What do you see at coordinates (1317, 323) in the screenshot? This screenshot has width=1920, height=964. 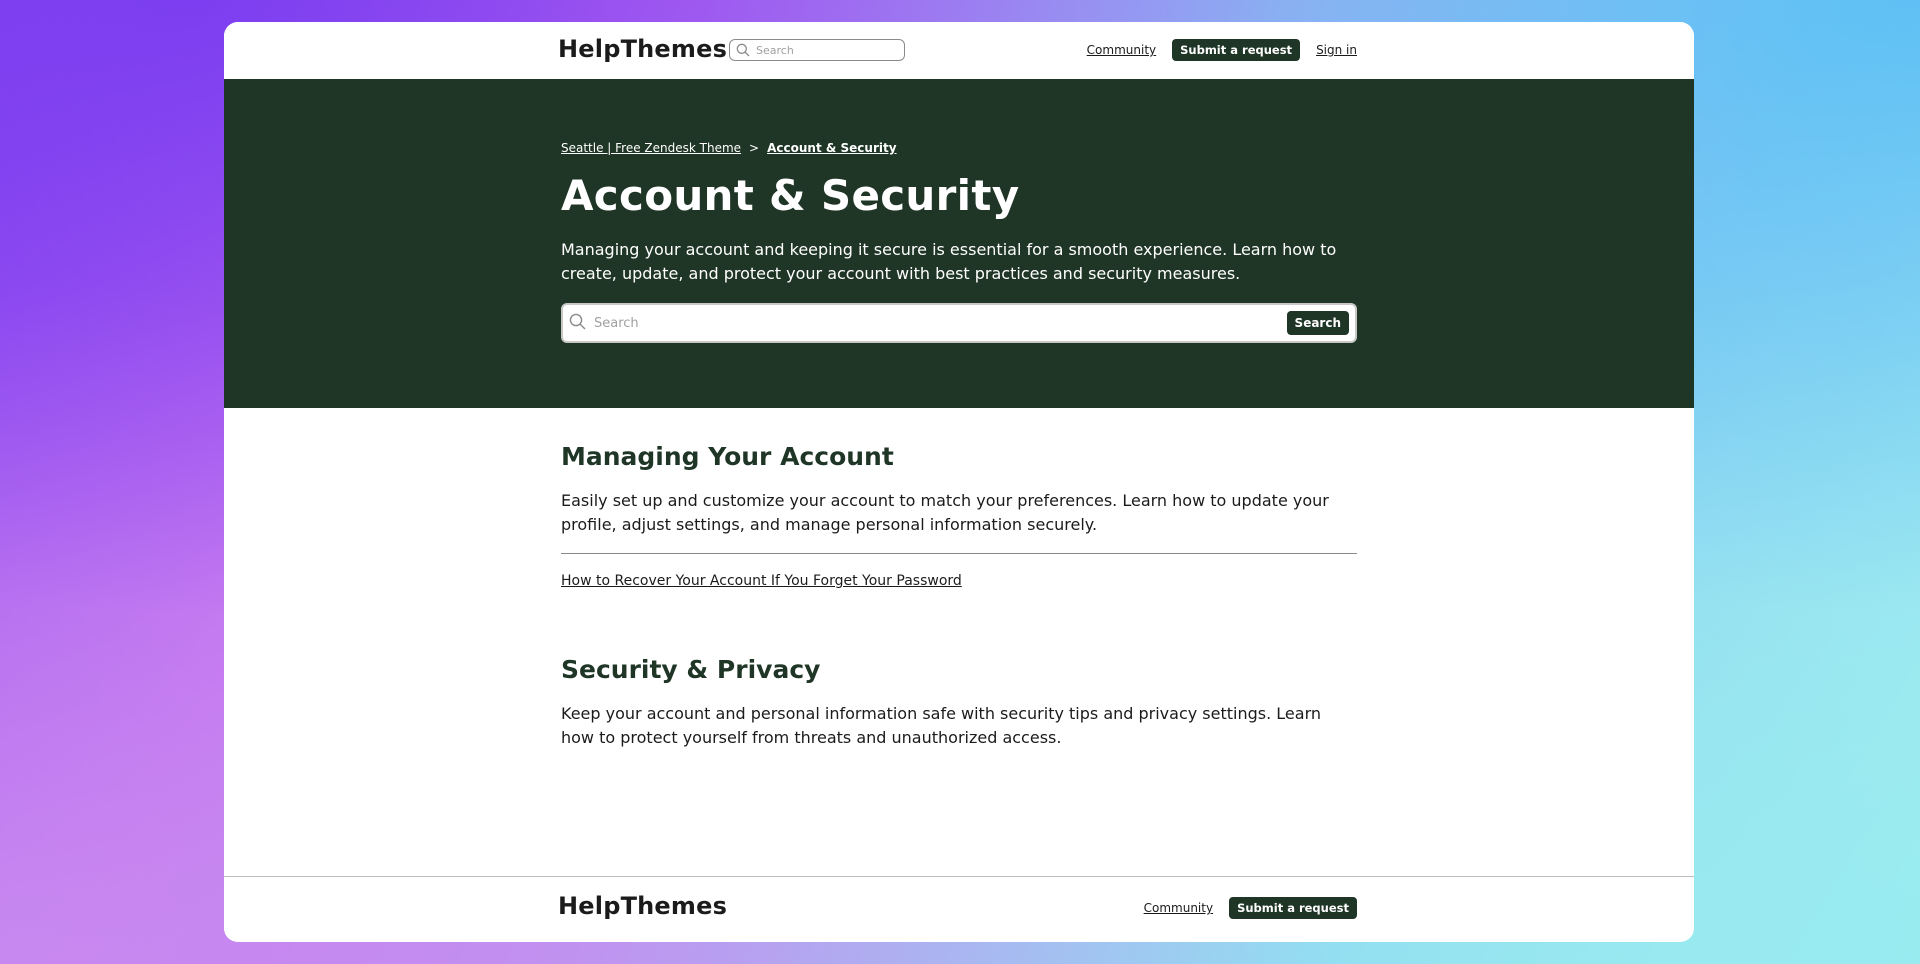 I see `hero-search-button: Search` at bounding box center [1317, 323].